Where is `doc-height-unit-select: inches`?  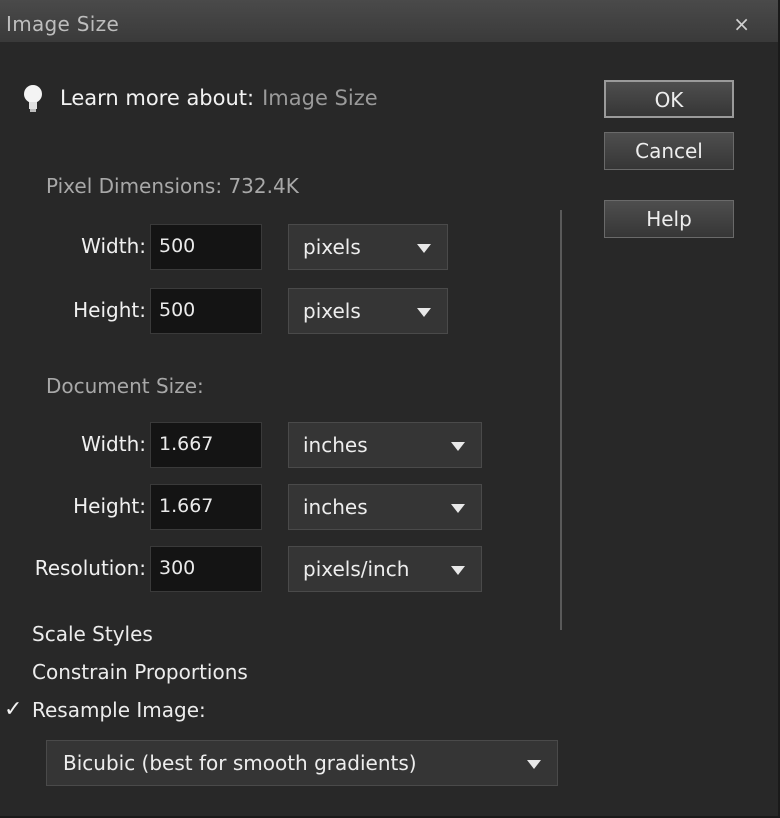
doc-height-unit-select: inches is located at coordinates (385, 507).